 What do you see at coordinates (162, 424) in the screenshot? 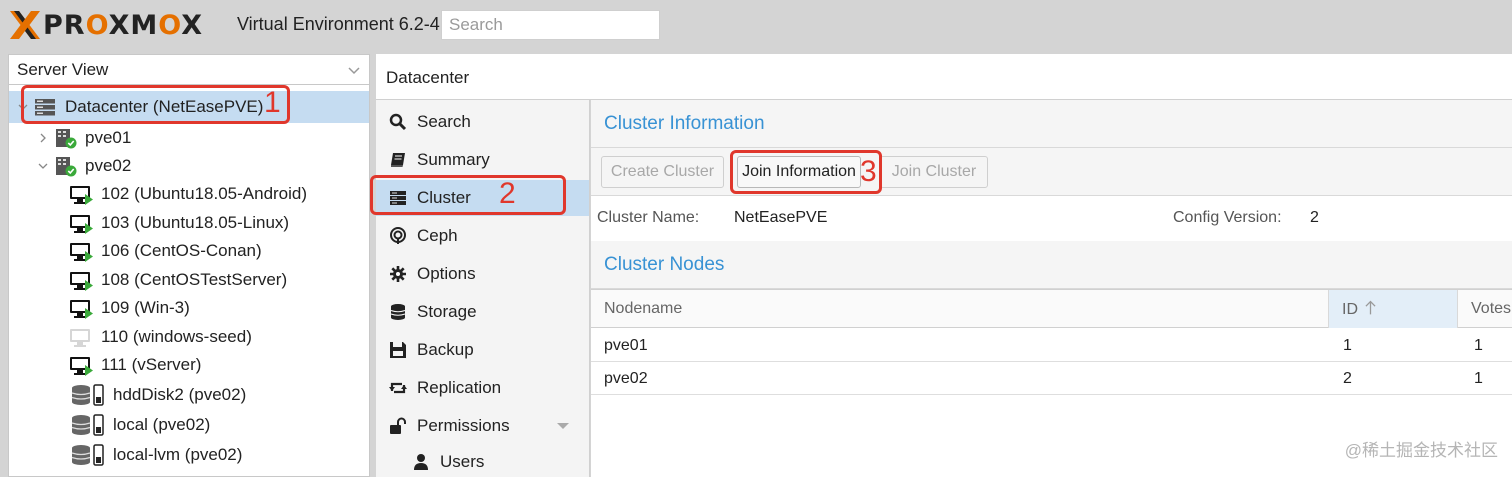
I see `tree-item-label: local (pve02)` at bounding box center [162, 424].